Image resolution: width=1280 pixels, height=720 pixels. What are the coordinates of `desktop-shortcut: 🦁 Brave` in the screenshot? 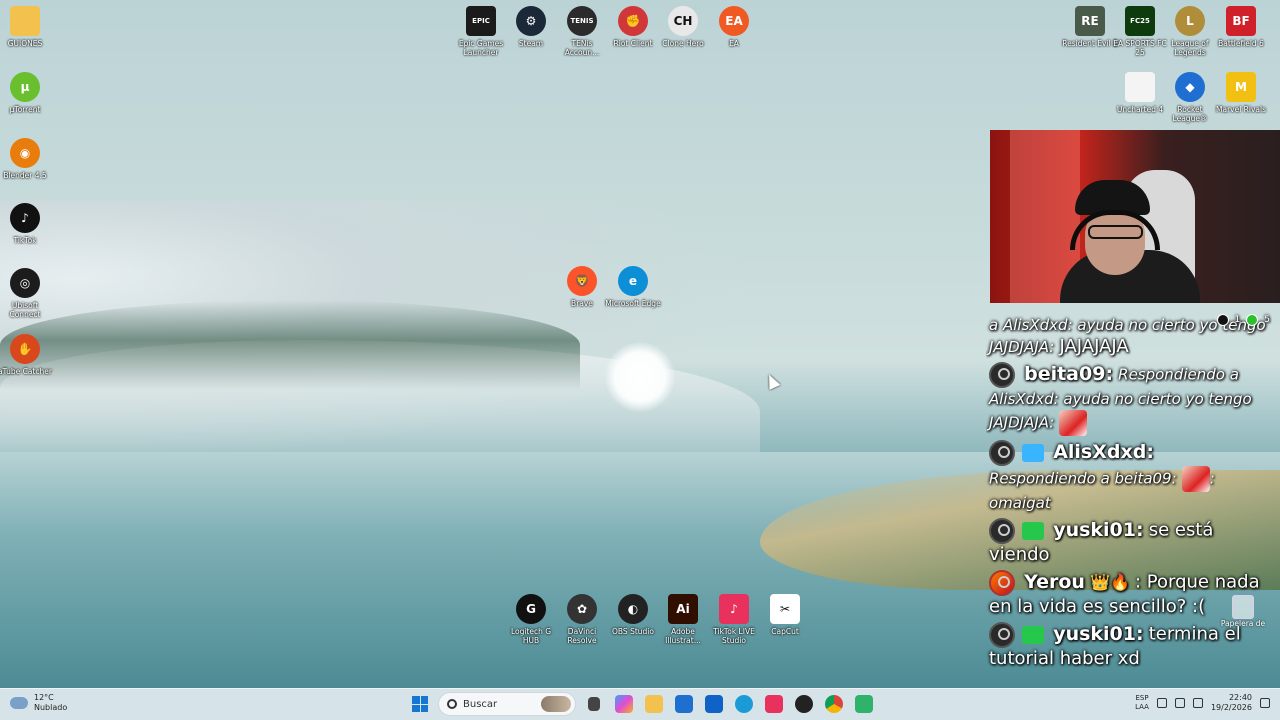 It's located at (582, 287).